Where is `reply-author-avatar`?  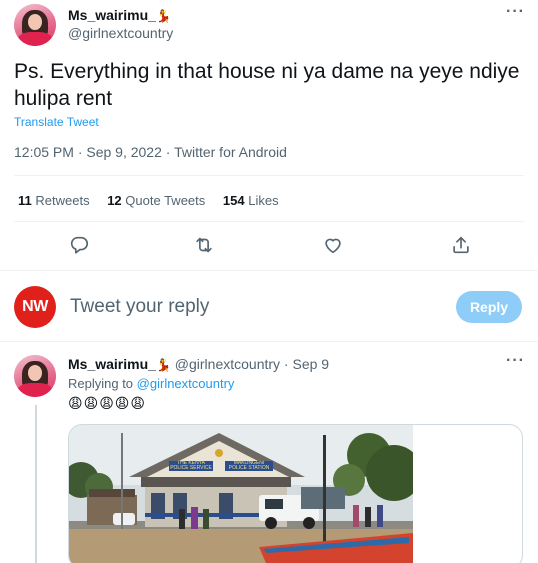 reply-author-avatar is located at coordinates (35, 376).